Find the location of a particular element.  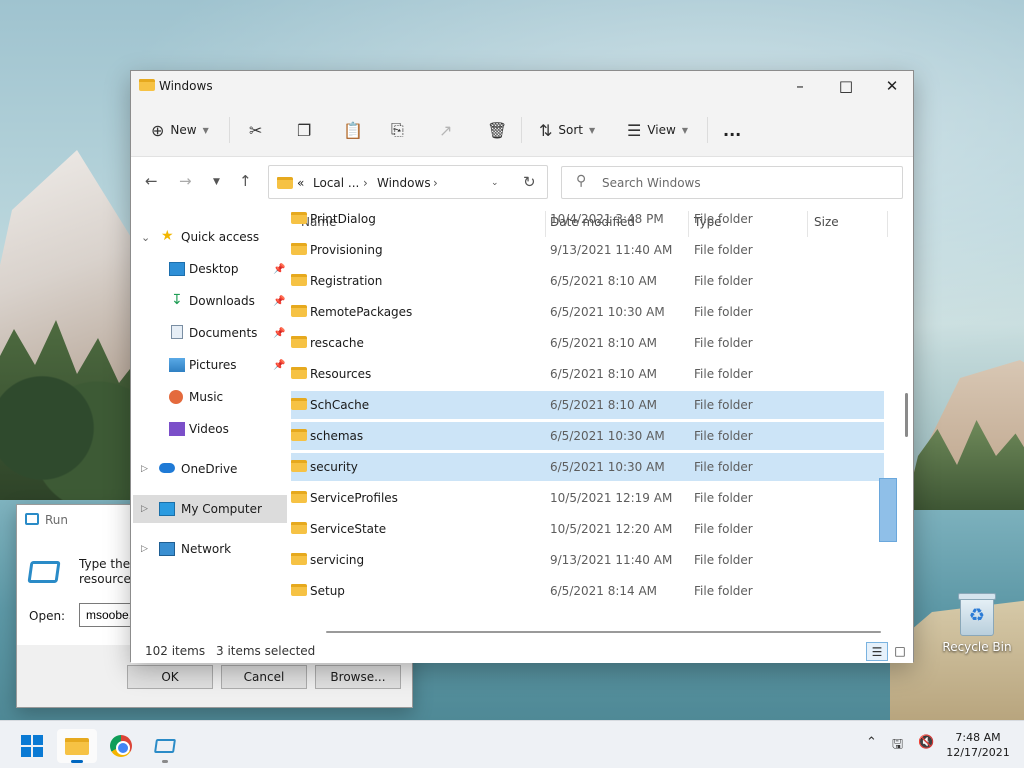

taskbar-file-explorer is located at coordinates (77, 746).